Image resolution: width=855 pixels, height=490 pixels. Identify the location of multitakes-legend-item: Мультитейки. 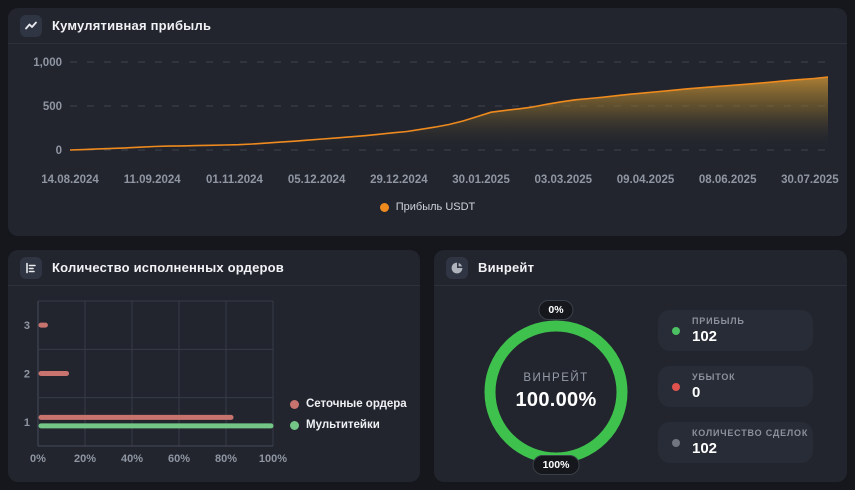
(348, 425).